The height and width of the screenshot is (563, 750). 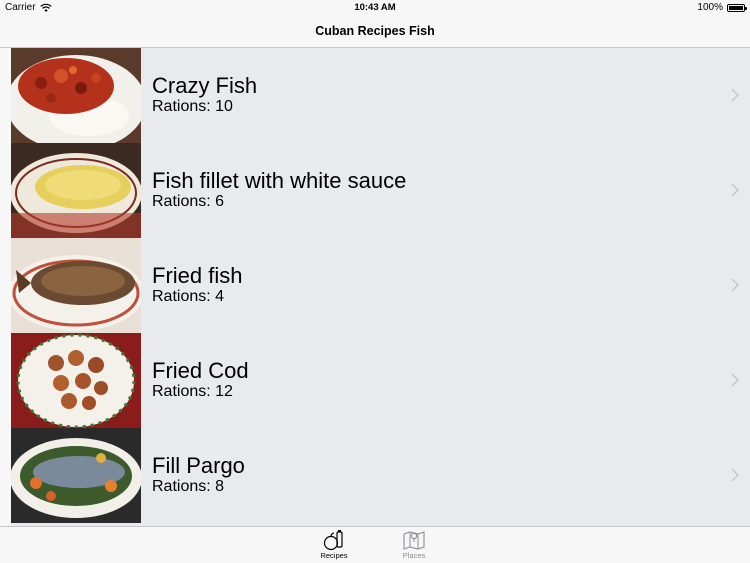 I want to click on tab-places-label: Places, so click(x=414, y=555).